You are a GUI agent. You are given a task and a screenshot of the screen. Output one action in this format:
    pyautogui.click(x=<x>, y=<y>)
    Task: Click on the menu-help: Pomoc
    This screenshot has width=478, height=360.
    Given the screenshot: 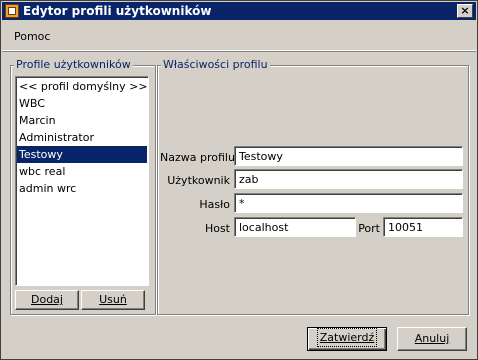 What is the action you would take?
    pyautogui.click(x=32, y=36)
    